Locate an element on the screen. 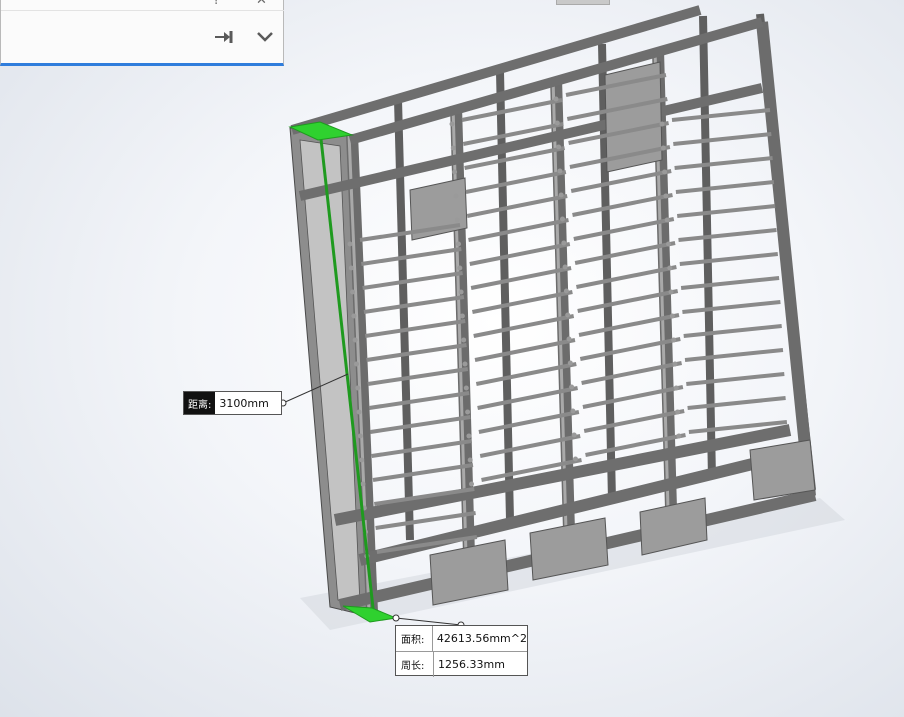 This screenshot has width=904, height=717. chevron-down-icon is located at coordinates (265, 37).